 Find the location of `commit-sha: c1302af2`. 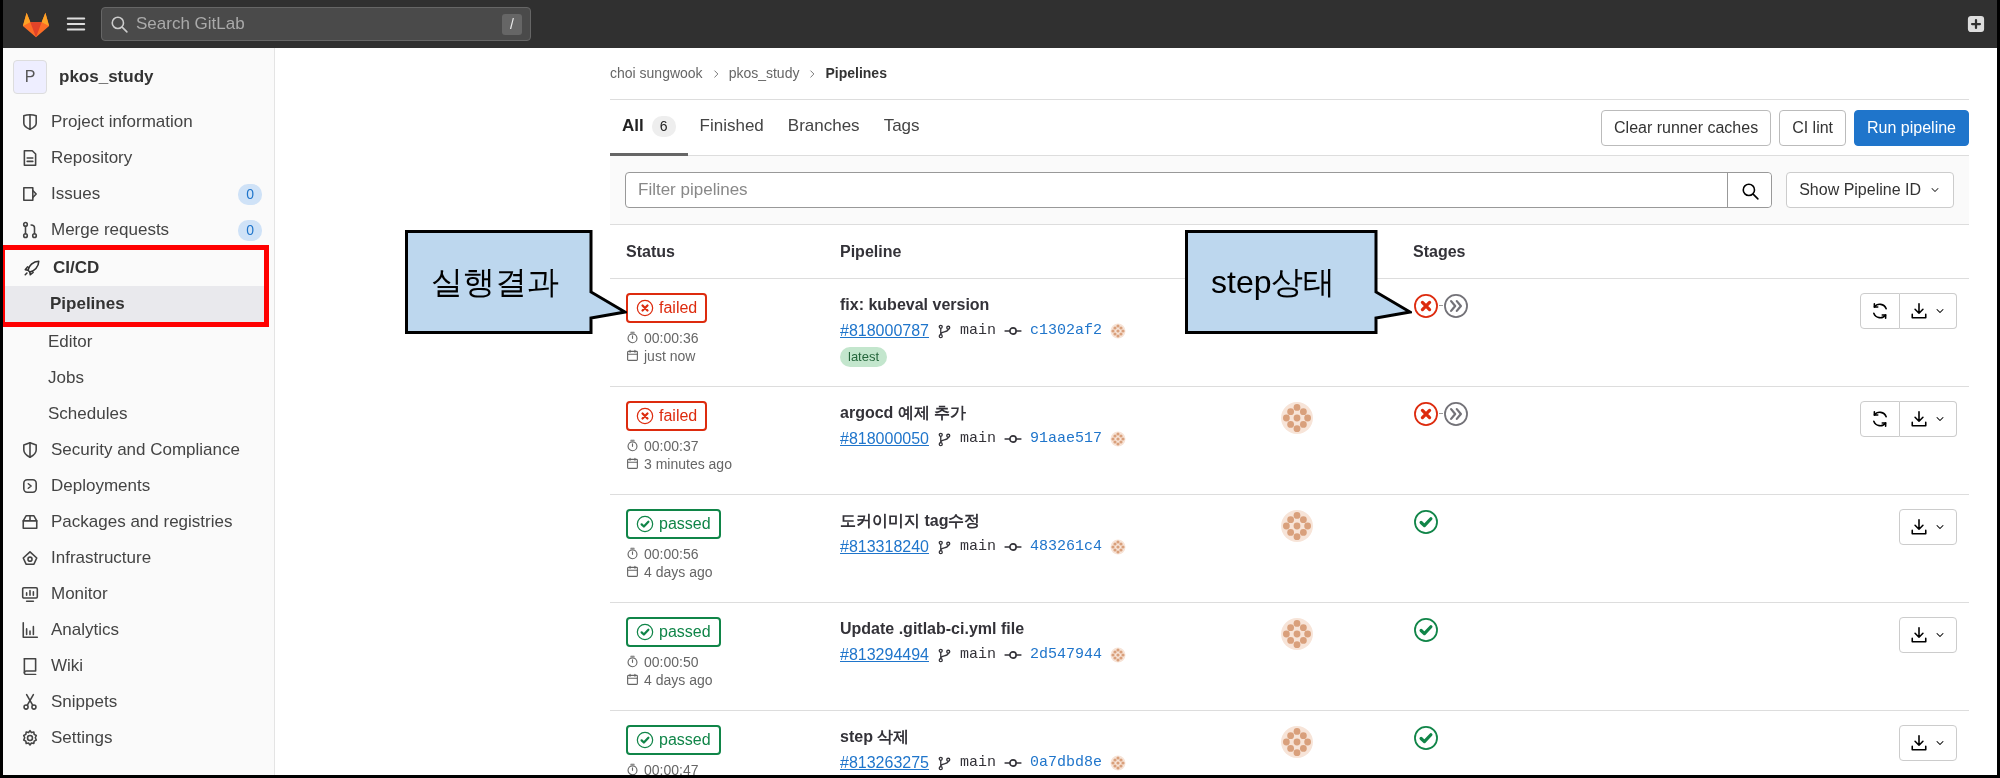

commit-sha: c1302af2 is located at coordinates (1066, 331).